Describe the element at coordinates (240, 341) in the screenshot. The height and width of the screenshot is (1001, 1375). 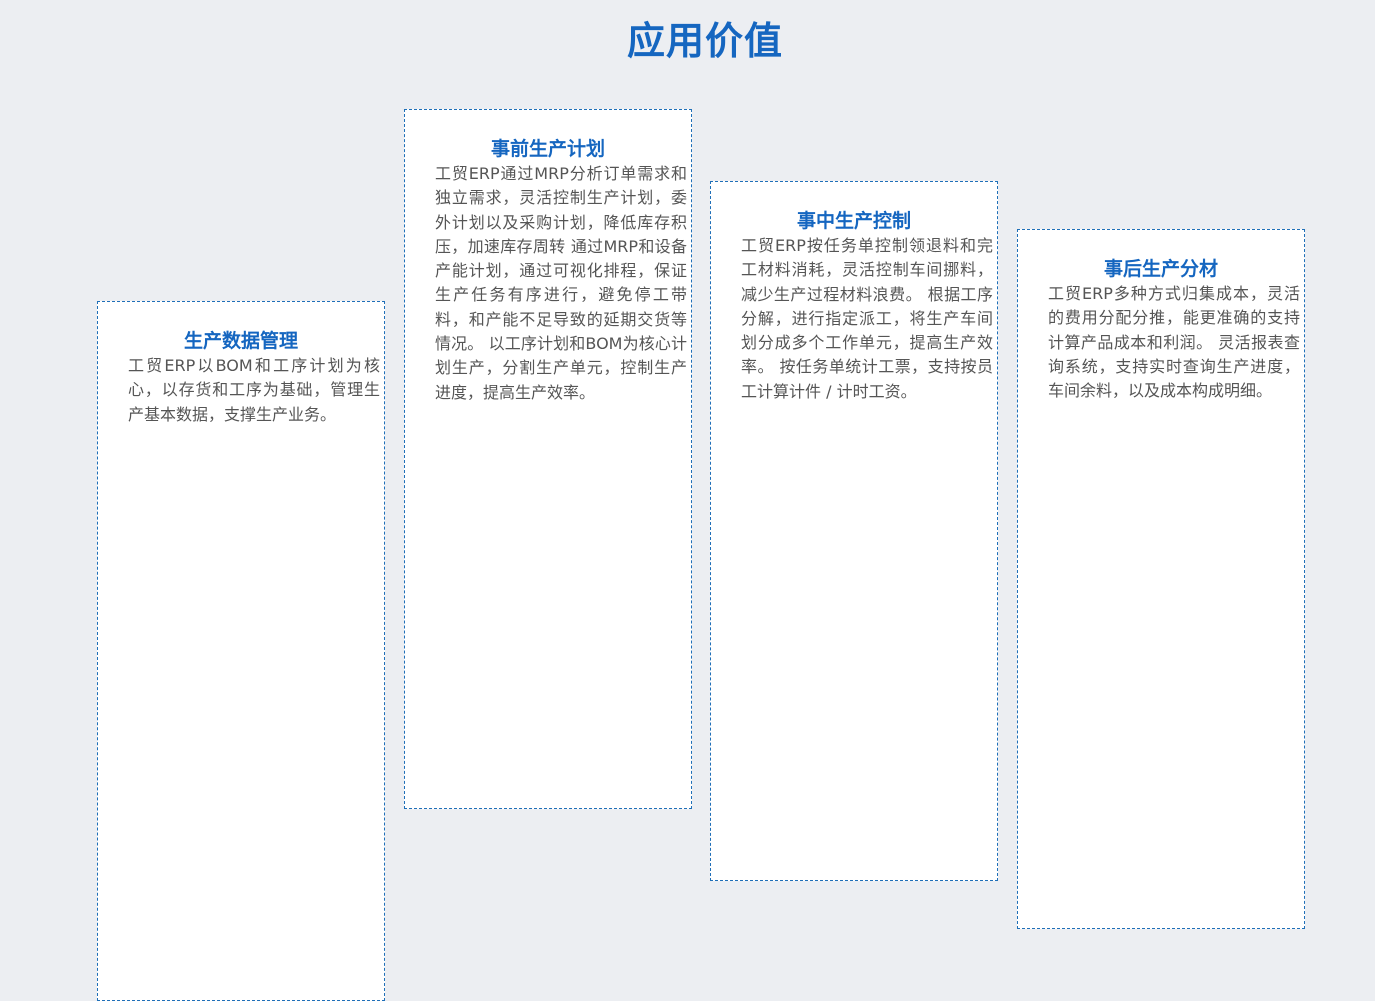
I see `card-title: 生产数据管理` at that location.